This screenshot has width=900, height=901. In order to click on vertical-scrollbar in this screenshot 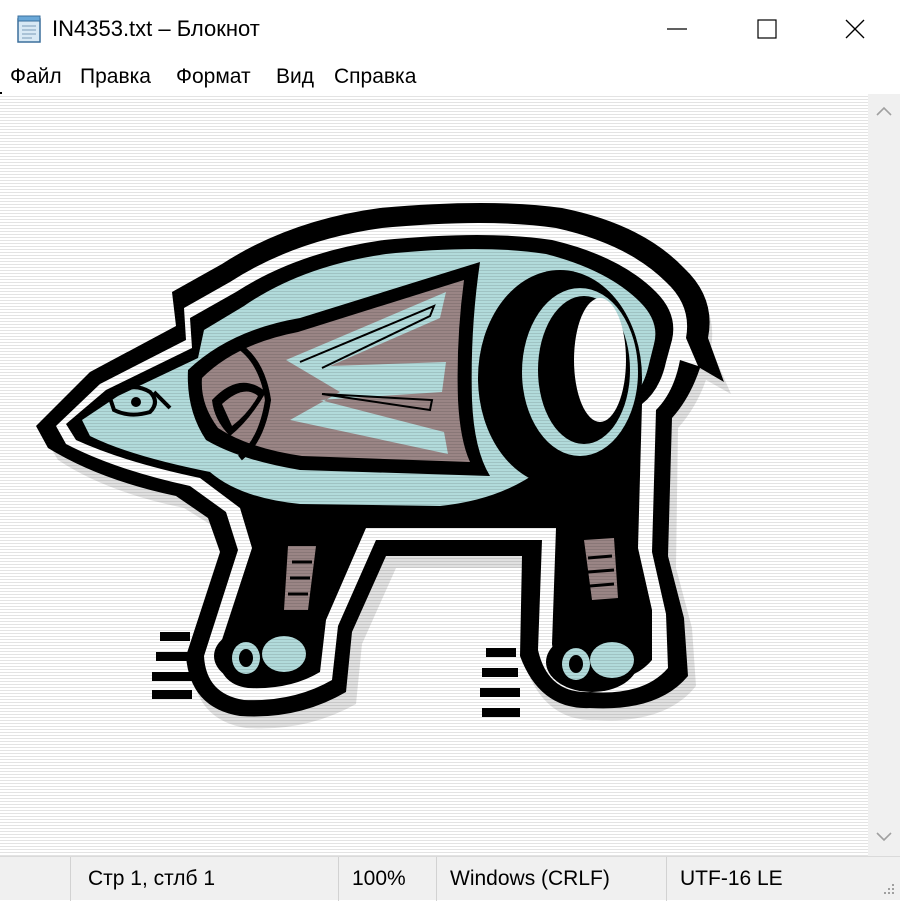, I will do `click(884, 475)`.